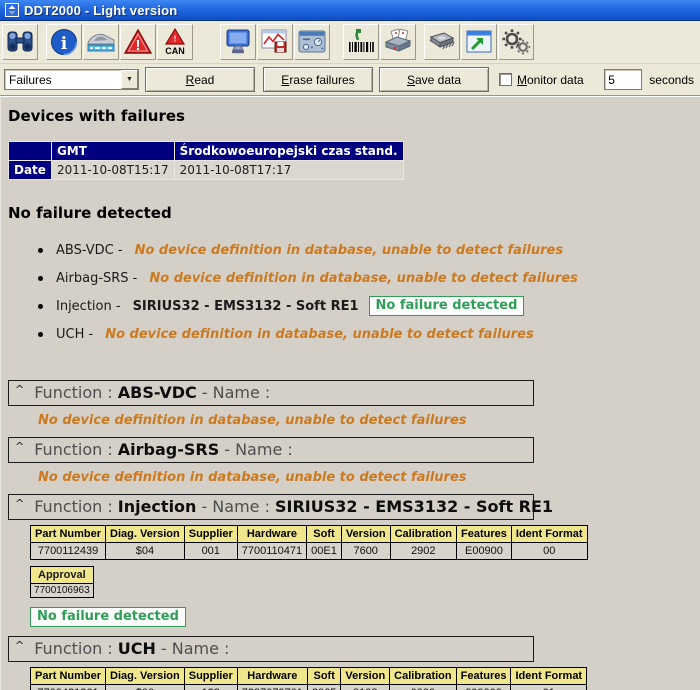 The image size is (700, 690). Describe the element at coordinates (145, 534) in the screenshot. I see `col-diag-version: Diag. Version` at that location.